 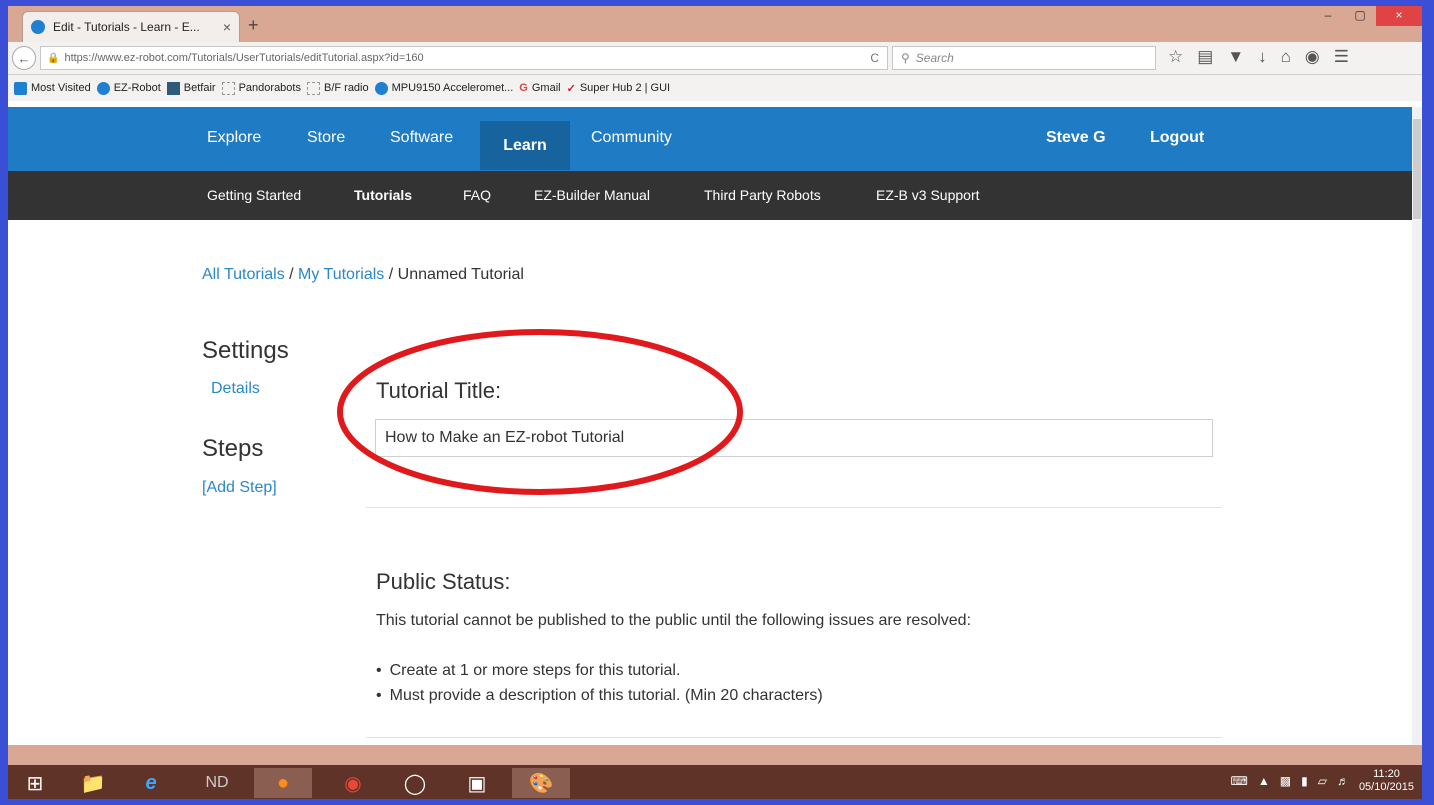 I want to click on bookmark-icon, so click(x=20, y=88).